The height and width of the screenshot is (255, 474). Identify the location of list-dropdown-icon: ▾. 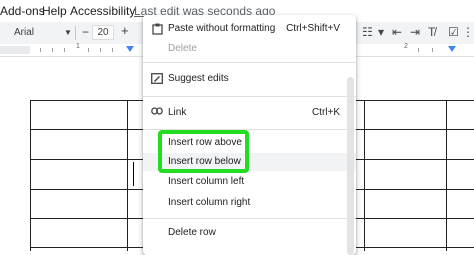
(381, 32).